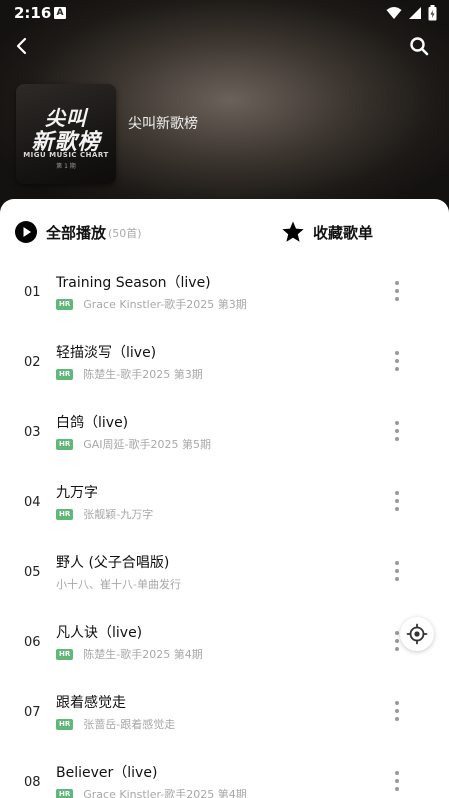 The width and height of the screenshot is (449, 798). Describe the element at coordinates (32, 292) in the screenshot. I see `song-number: 01` at that location.